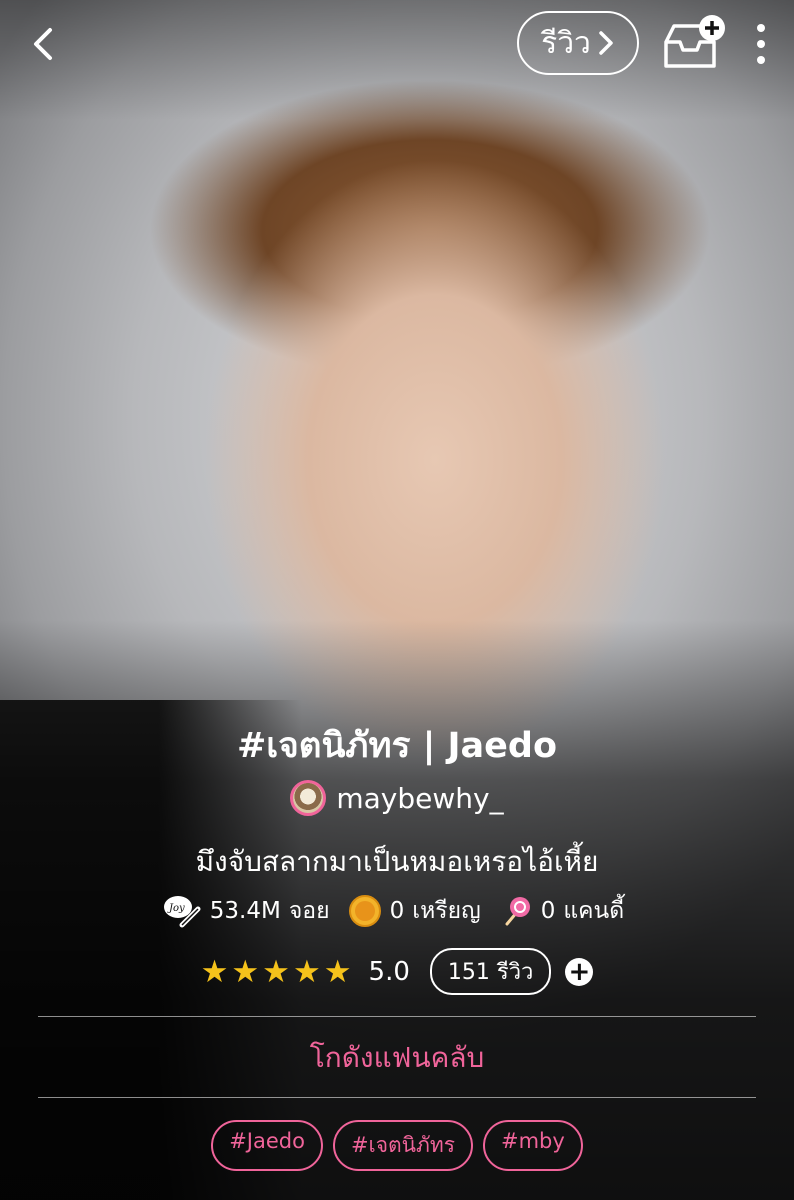  What do you see at coordinates (364, 911) in the screenshot?
I see `coin-icon` at bounding box center [364, 911].